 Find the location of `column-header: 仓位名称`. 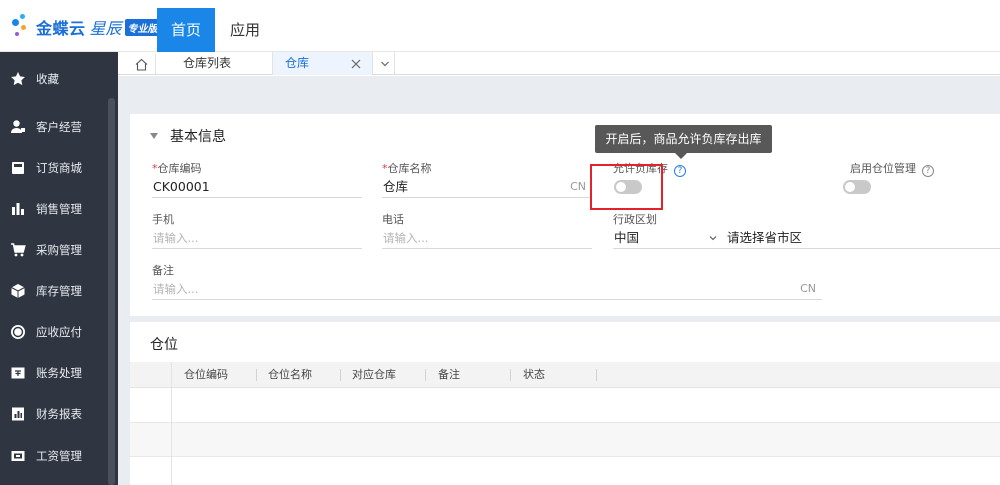

column-header: 仓位名称 is located at coordinates (290, 375).